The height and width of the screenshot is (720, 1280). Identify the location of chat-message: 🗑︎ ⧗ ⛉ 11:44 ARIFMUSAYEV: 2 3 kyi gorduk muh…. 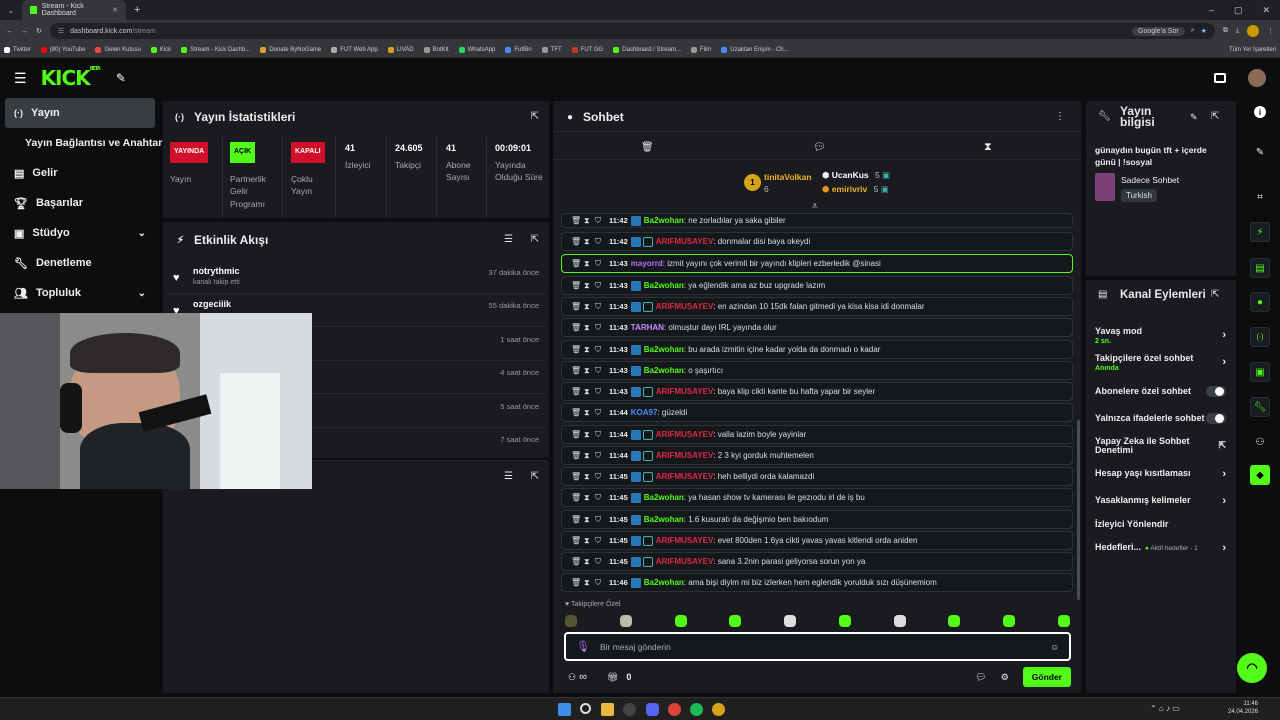
(817, 455).